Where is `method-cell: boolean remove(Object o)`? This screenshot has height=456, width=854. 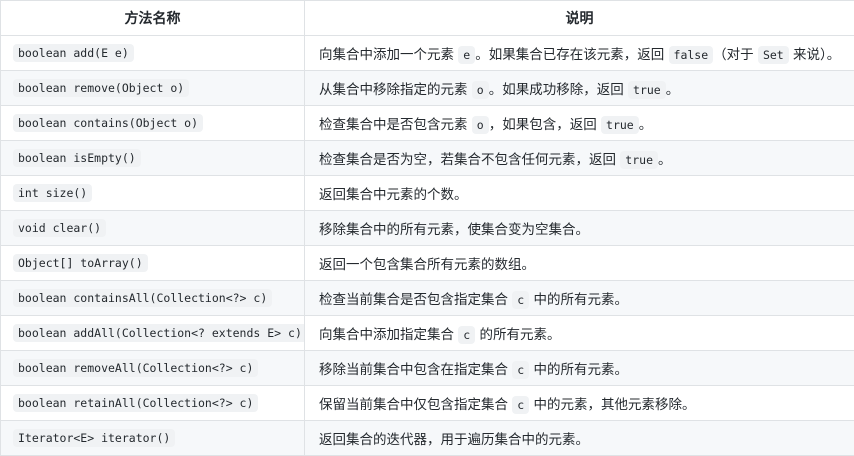 method-cell: boolean remove(Object o) is located at coordinates (153, 88).